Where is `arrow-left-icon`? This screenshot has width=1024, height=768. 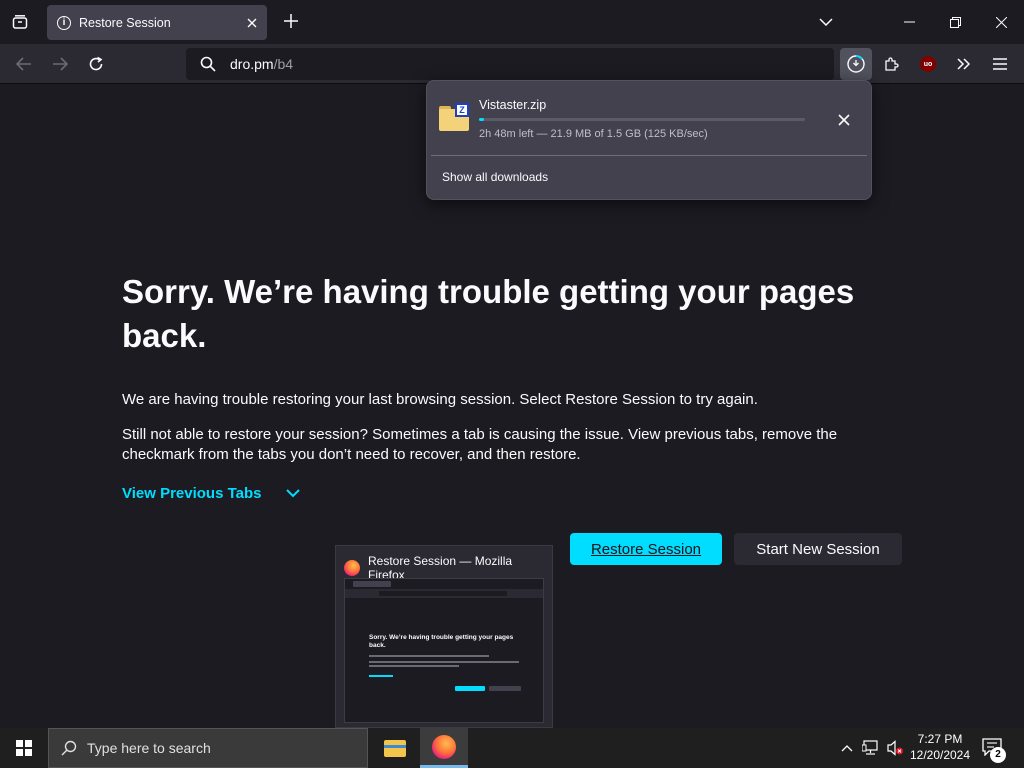
arrow-left-icon is located at coordinates (23, 64).